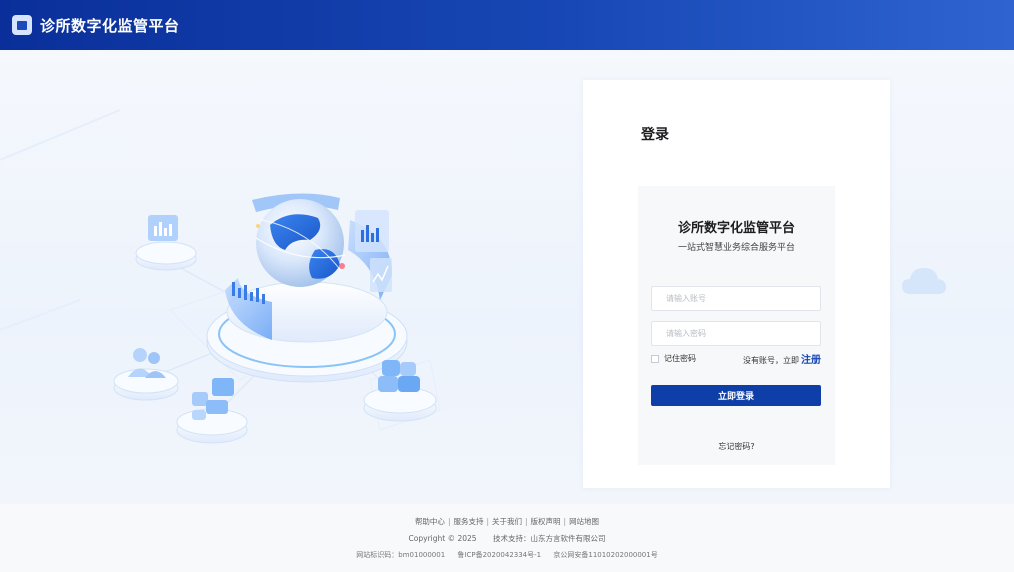 The width and height of the screenshot is (1014, 572). I want to click on site-code-text: 网站标识码：bm01000001, so click(401, 555).